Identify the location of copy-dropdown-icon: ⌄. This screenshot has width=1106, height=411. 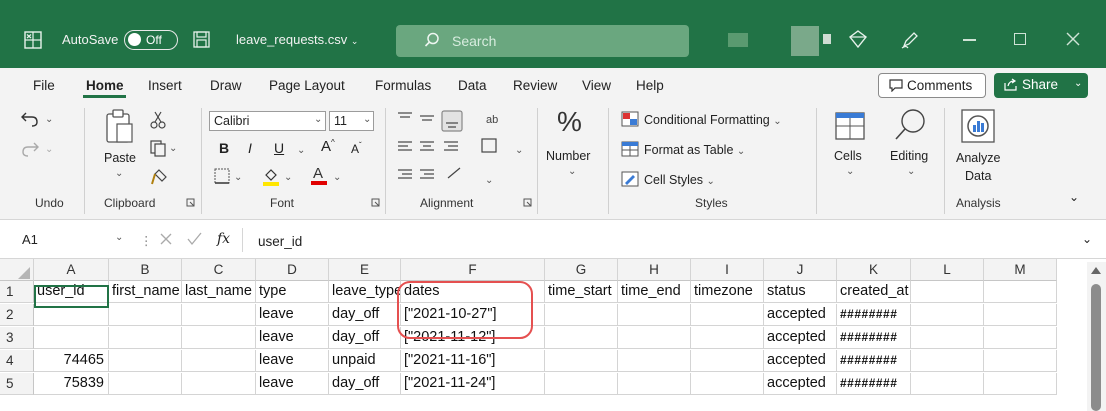
(173, 148).